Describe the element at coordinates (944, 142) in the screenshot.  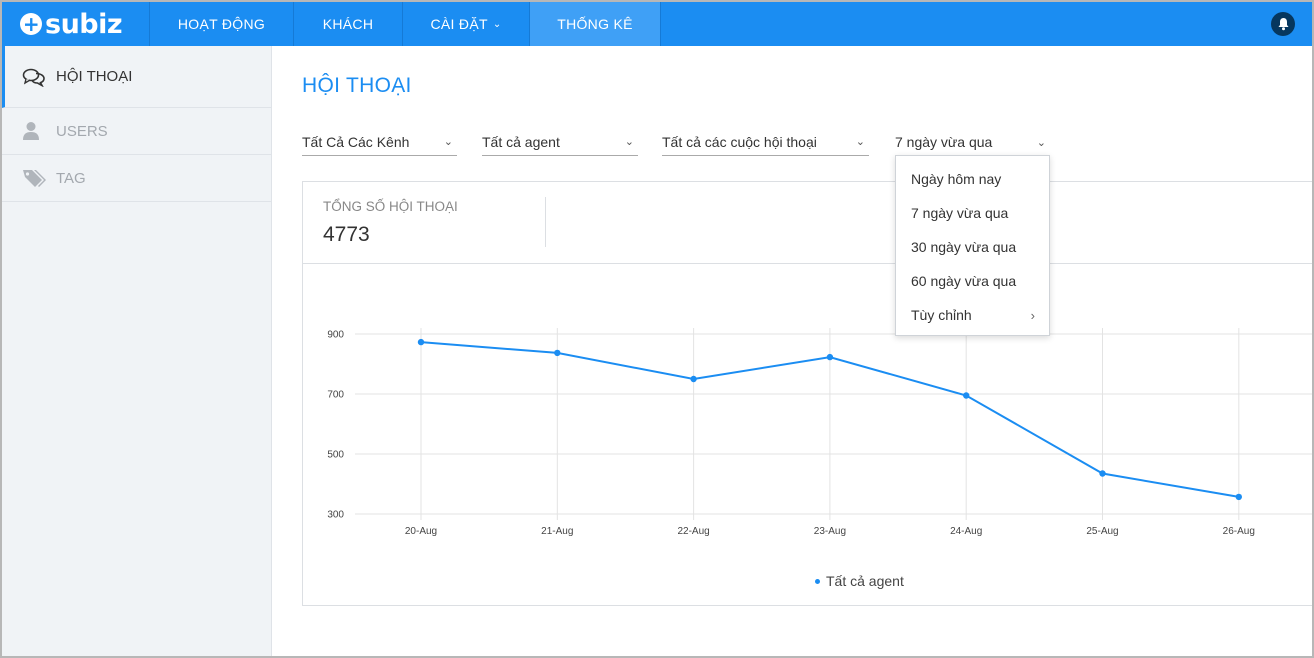
I see `period-select-value: 7 ngày vừa qua` at that location.